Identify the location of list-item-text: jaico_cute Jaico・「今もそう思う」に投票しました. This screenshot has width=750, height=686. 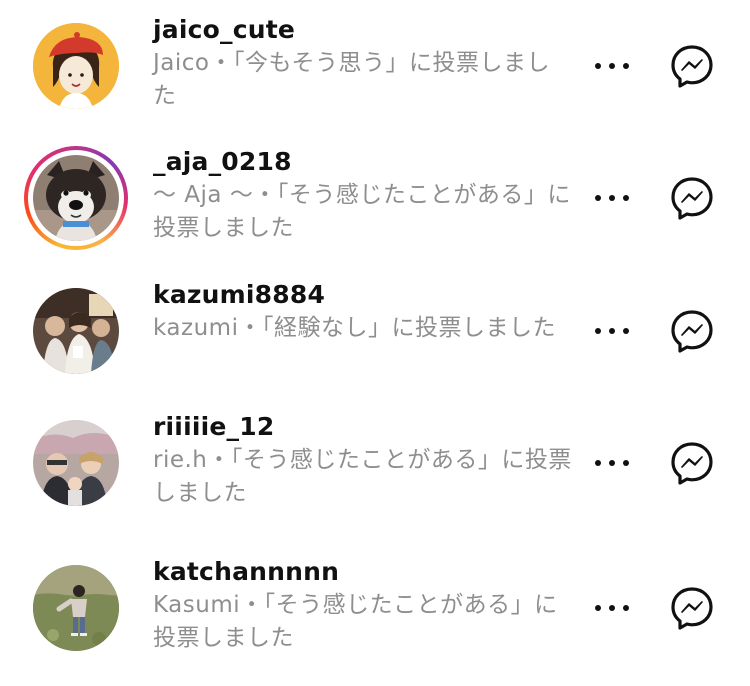
(363, 63).